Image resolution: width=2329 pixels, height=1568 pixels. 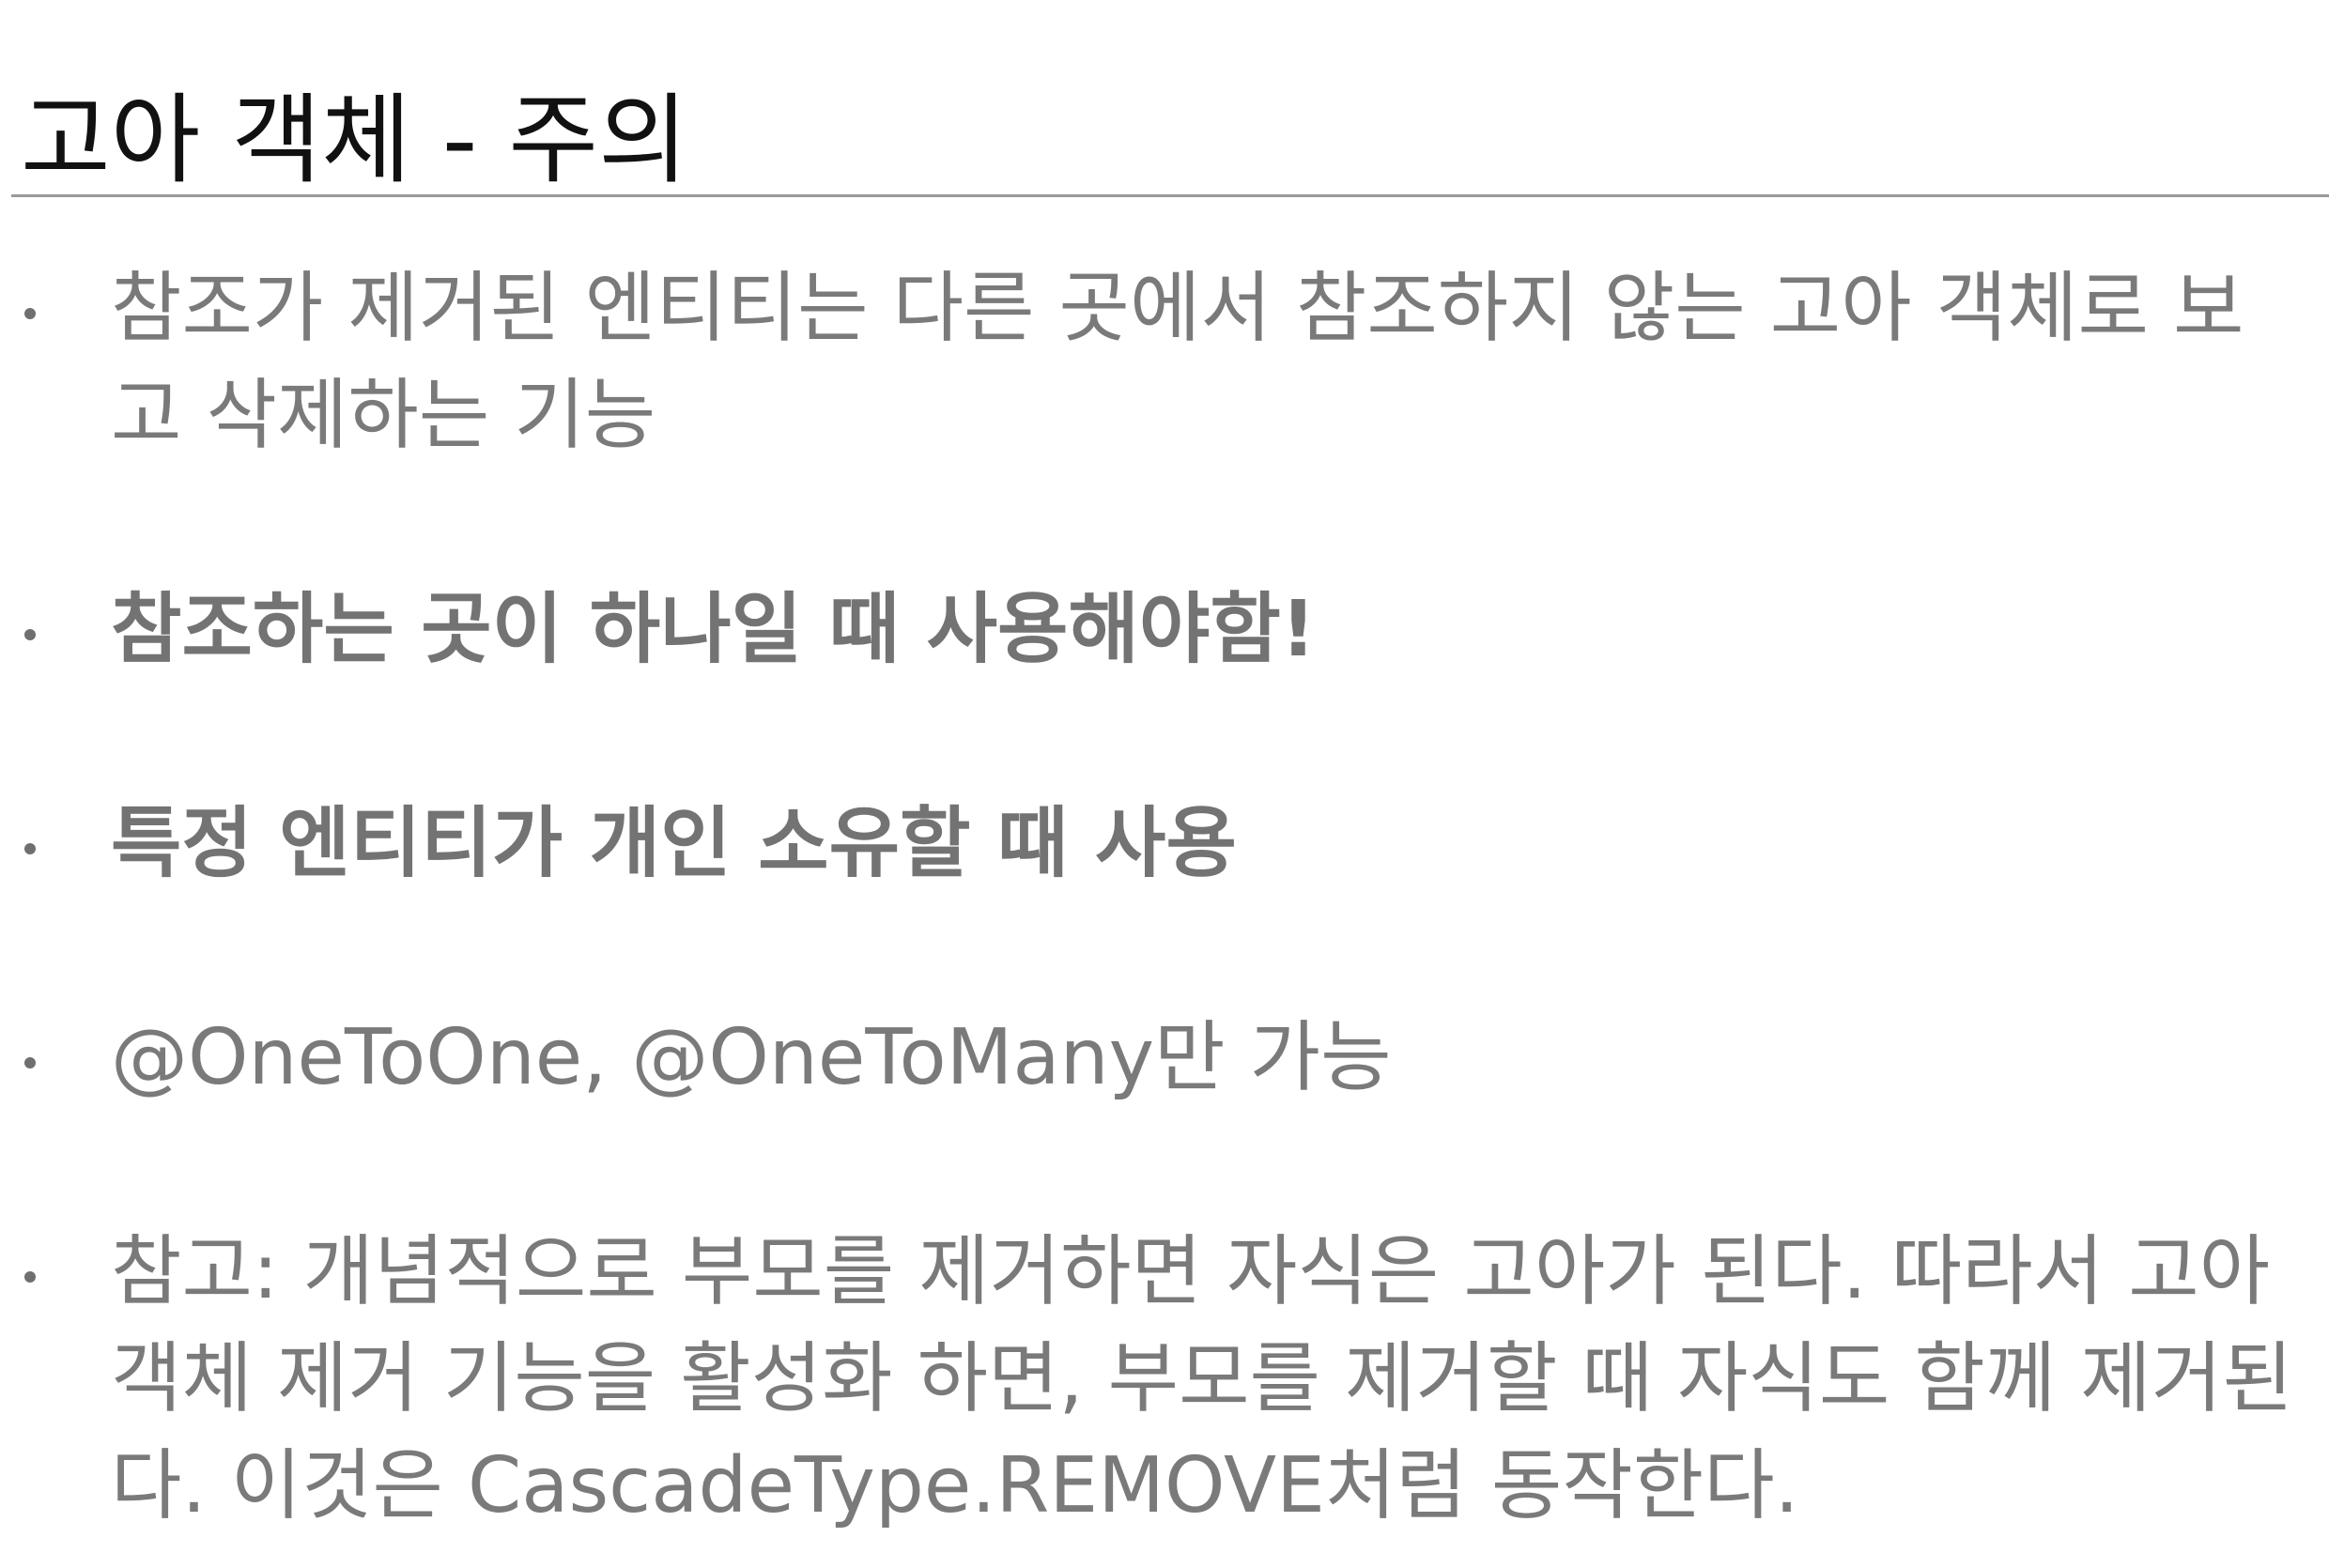 What do you see at coordinates (751, 1058) in the screenshot?
I see `bullet-text: @OneToOne, @OneToMany만 가능` at bounding box center [751, 1058].